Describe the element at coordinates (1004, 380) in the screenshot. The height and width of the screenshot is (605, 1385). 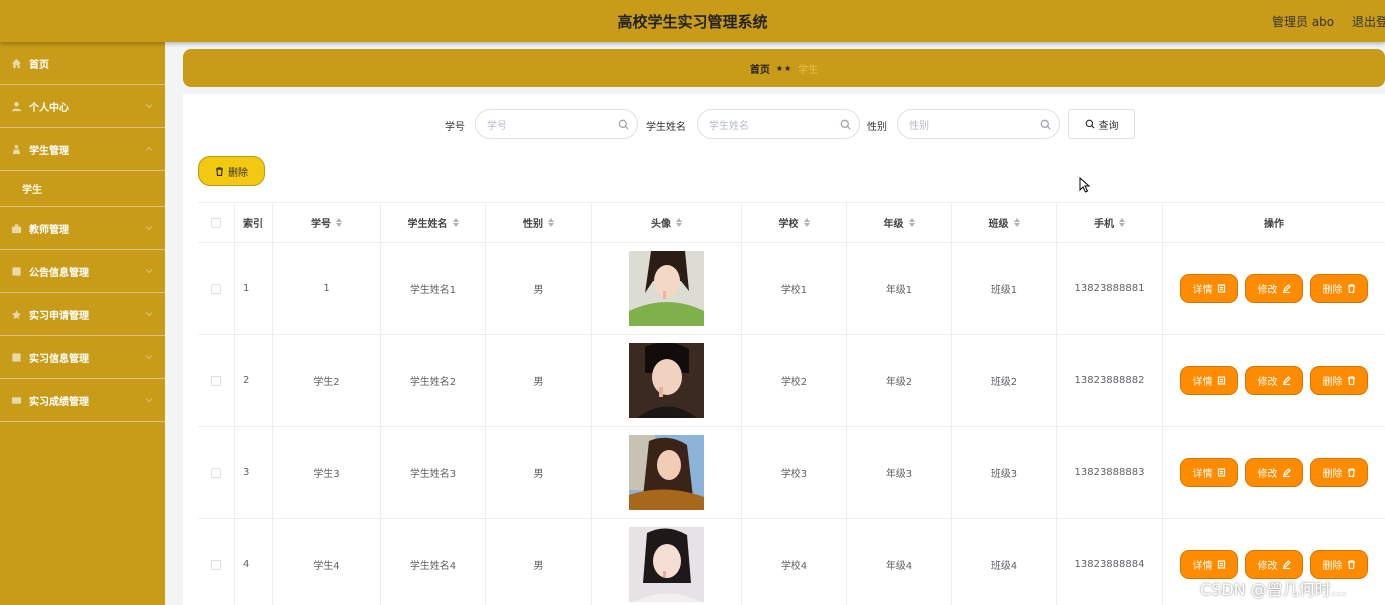
I see `class-cell: 班级2` at that location.